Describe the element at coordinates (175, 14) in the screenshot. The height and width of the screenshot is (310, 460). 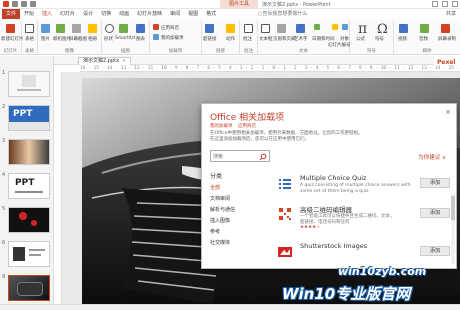
I see `tab-review: 审阅` at that location.